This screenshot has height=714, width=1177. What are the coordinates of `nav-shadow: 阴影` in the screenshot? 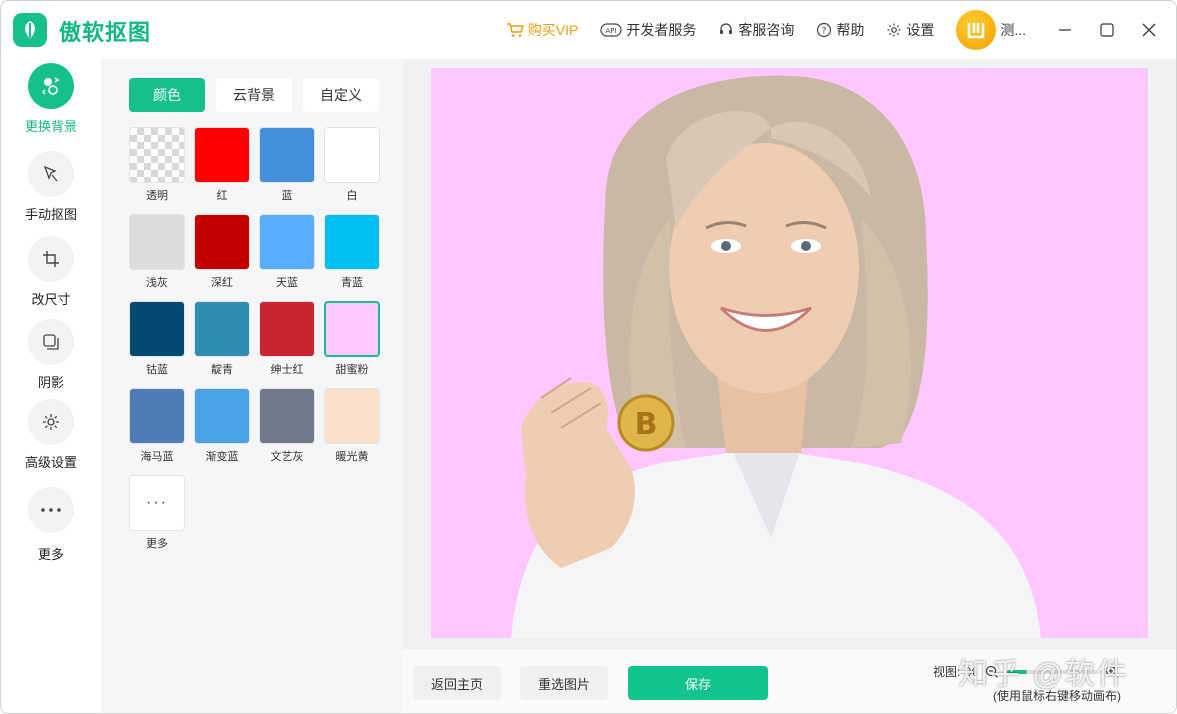 It's located at (51, 355).